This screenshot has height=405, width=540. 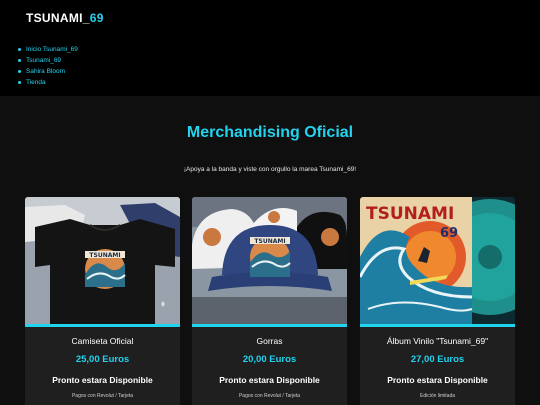 What do you see at coordinates (52, 49) in the screenshot?
I see `nav-link-inicio: Inicio Tsunami_69` at bounding box center [52, 49].